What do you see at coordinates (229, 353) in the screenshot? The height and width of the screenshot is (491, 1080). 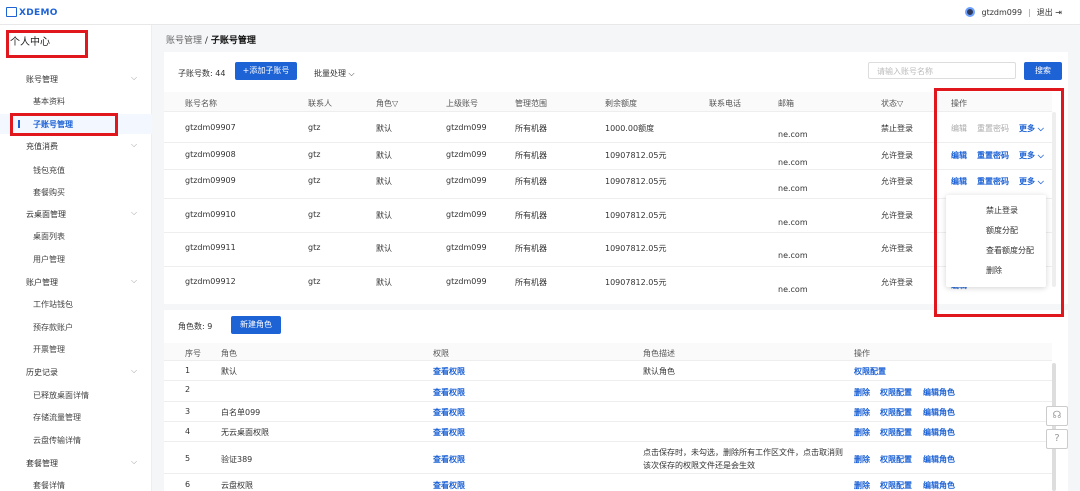 I see `col-role: 角色` at bounding box center [229, 353].